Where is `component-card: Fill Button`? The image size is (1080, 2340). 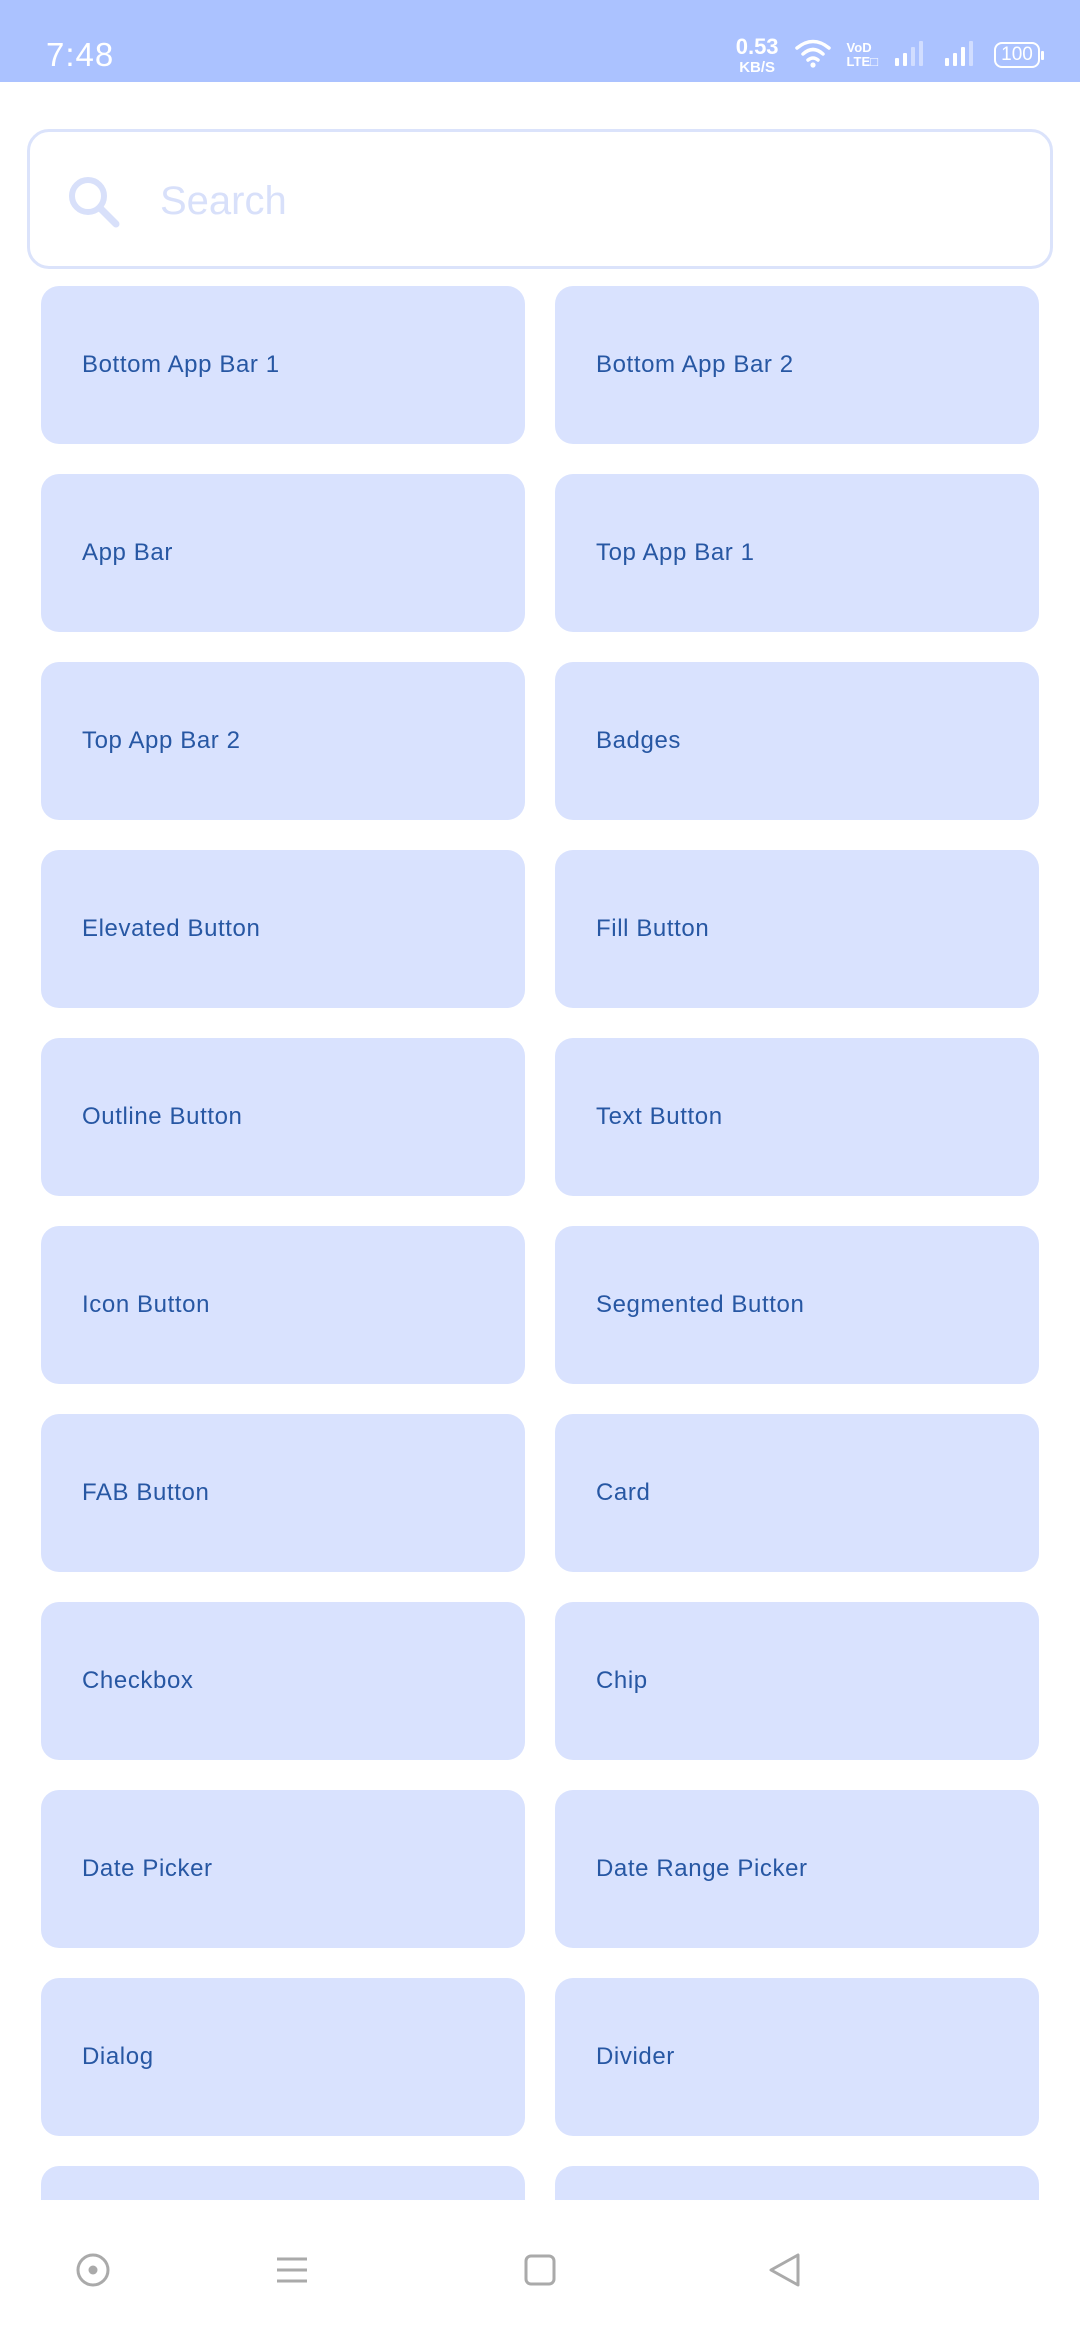 component-card: Fill Button is located at coordinates (797, 929).